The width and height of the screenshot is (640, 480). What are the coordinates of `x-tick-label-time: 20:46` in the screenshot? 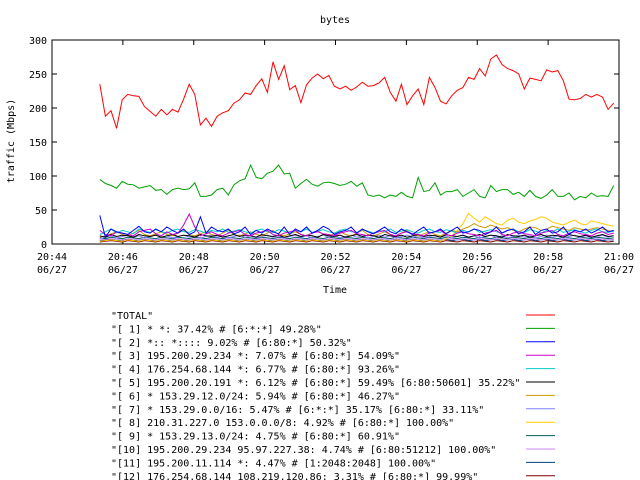 It's located at (123, 257).